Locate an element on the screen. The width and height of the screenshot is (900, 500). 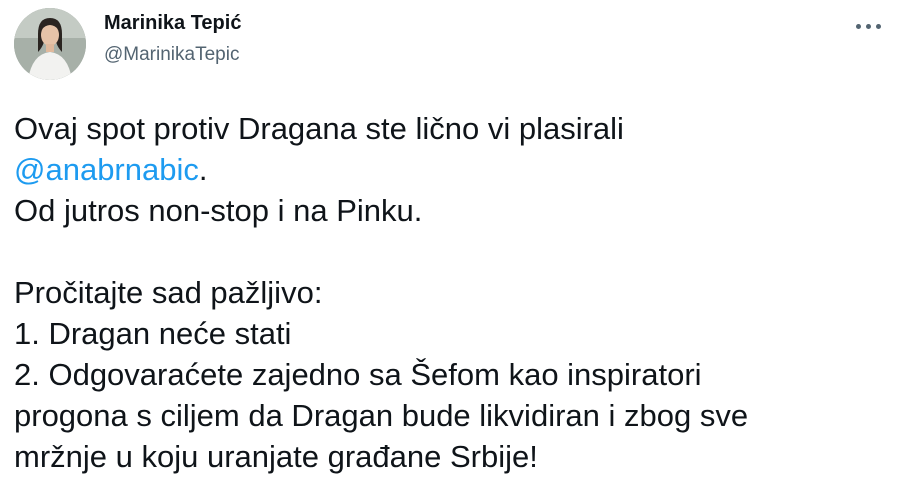
more-options-button is located at coordinates (868, 26).